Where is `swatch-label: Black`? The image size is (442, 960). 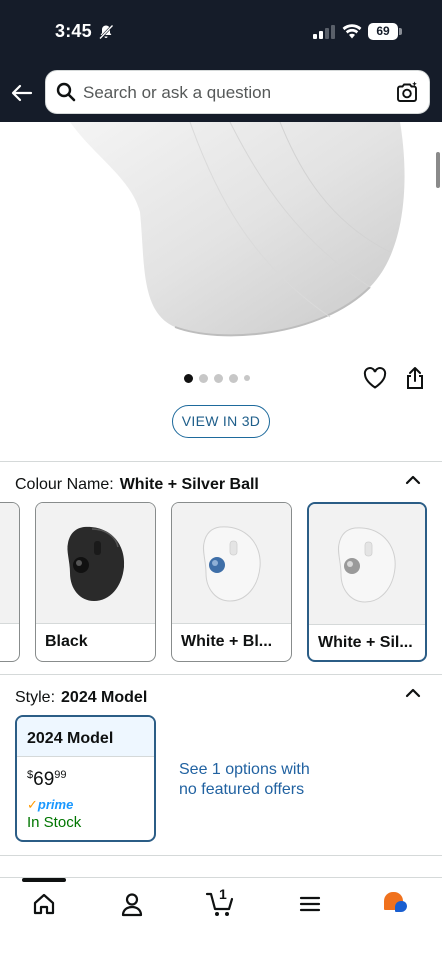
swatch-label: Black is located at coordinates (66, 641).